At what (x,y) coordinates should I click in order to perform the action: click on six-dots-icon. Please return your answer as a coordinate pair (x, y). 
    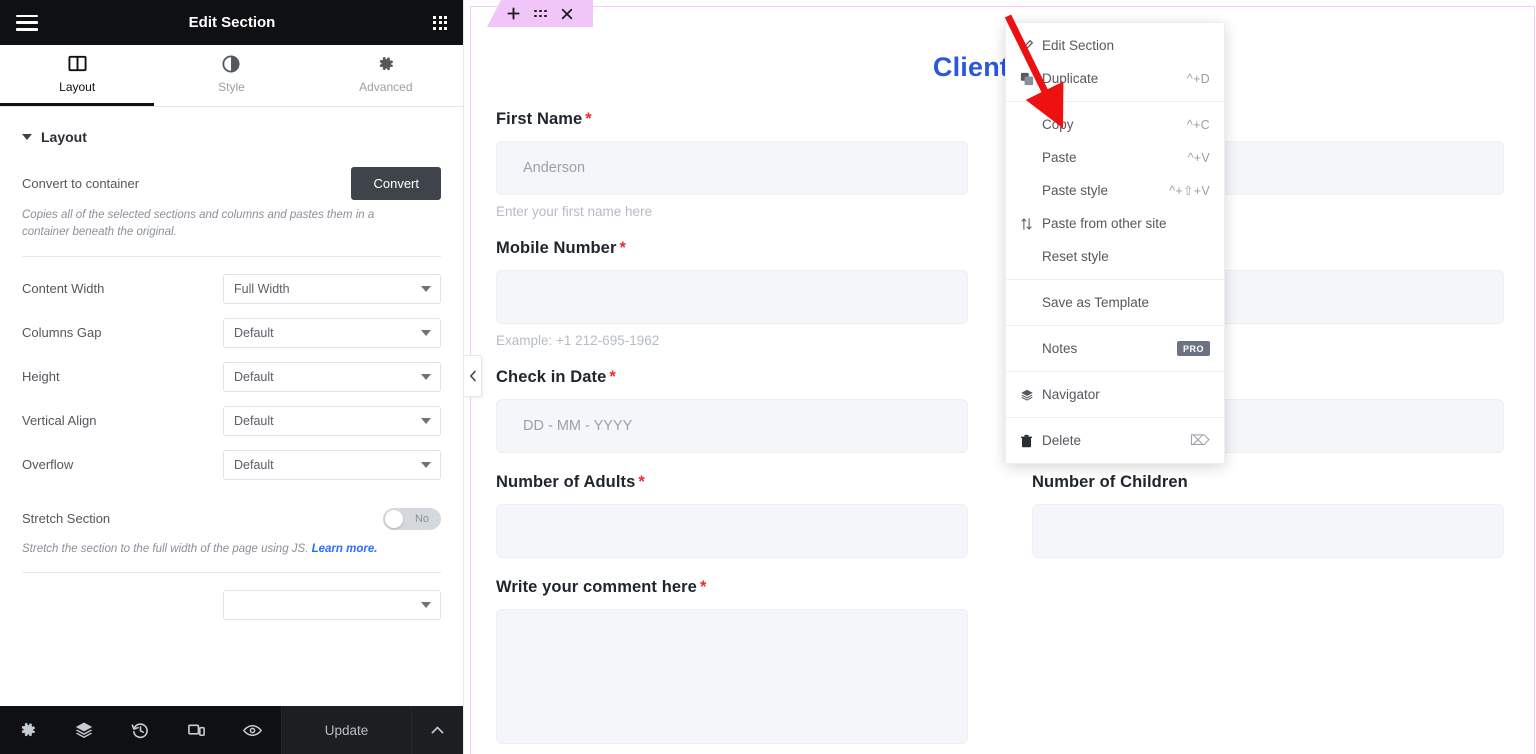
    Looking at the image, I should click on (540, 13).